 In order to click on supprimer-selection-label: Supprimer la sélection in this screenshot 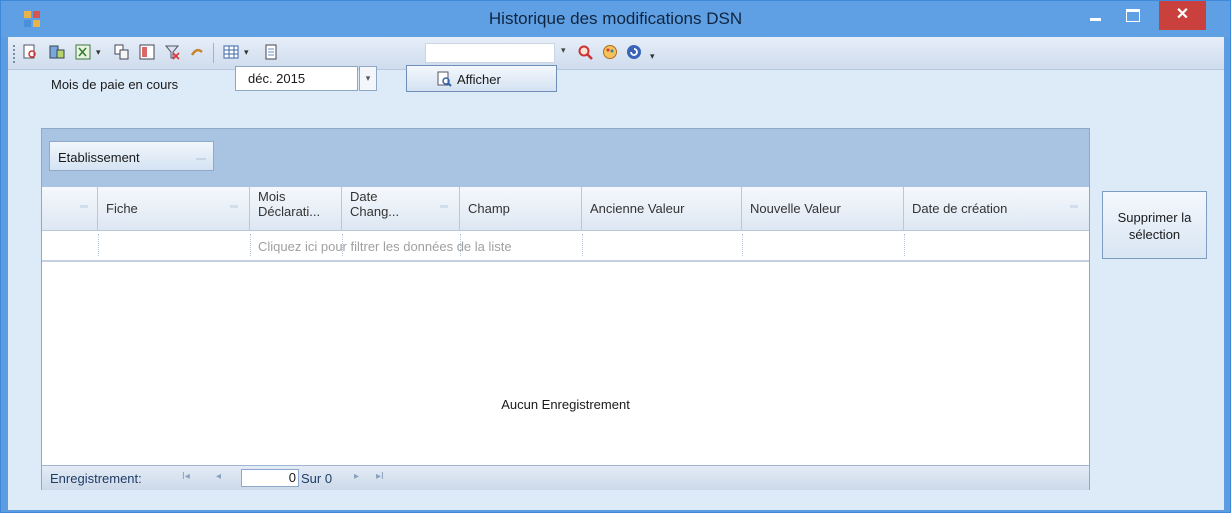, I will do `click(1154, 226)`.